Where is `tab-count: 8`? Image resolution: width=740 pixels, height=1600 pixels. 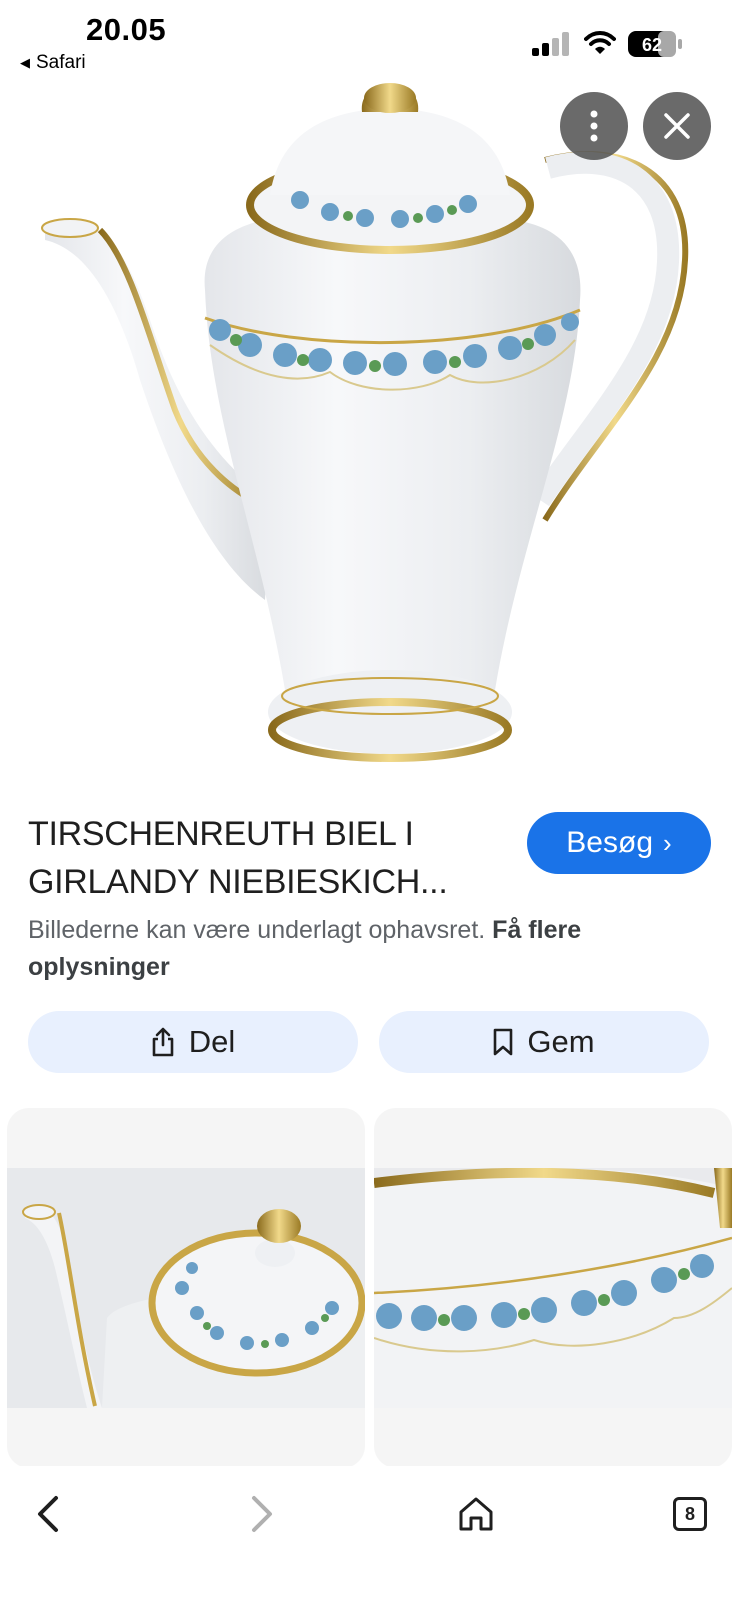 tab-count: 8 is located at coordinates (690, 1514).